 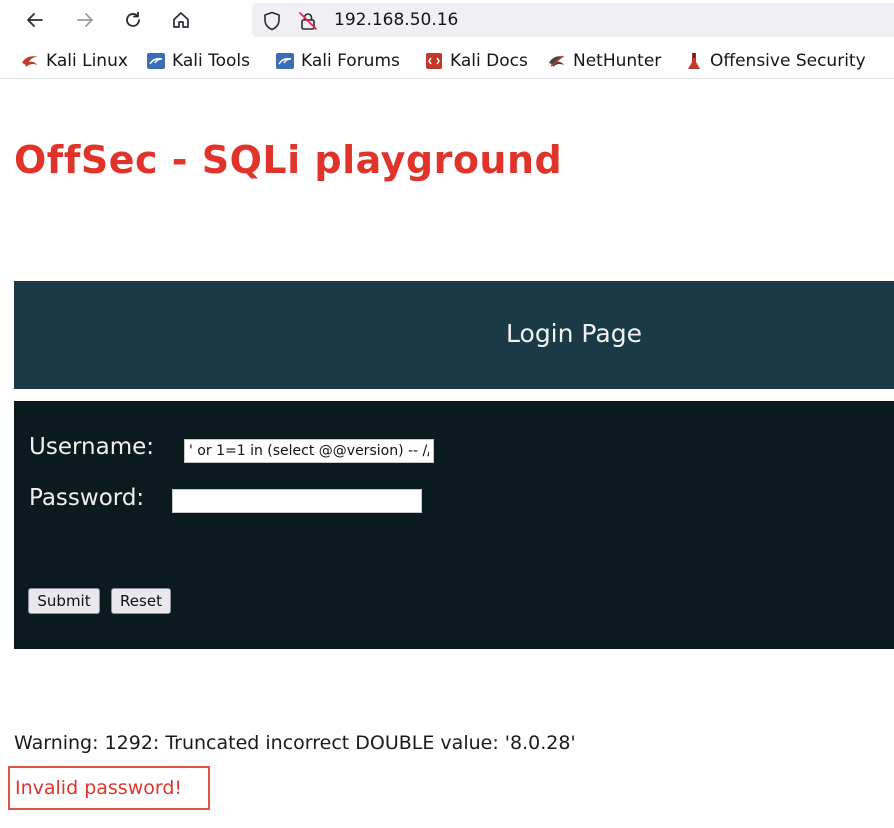 What do you see at coordinates (35, 20) in the screenshot?
I see `back-icon` at bounding box center [35, 20].